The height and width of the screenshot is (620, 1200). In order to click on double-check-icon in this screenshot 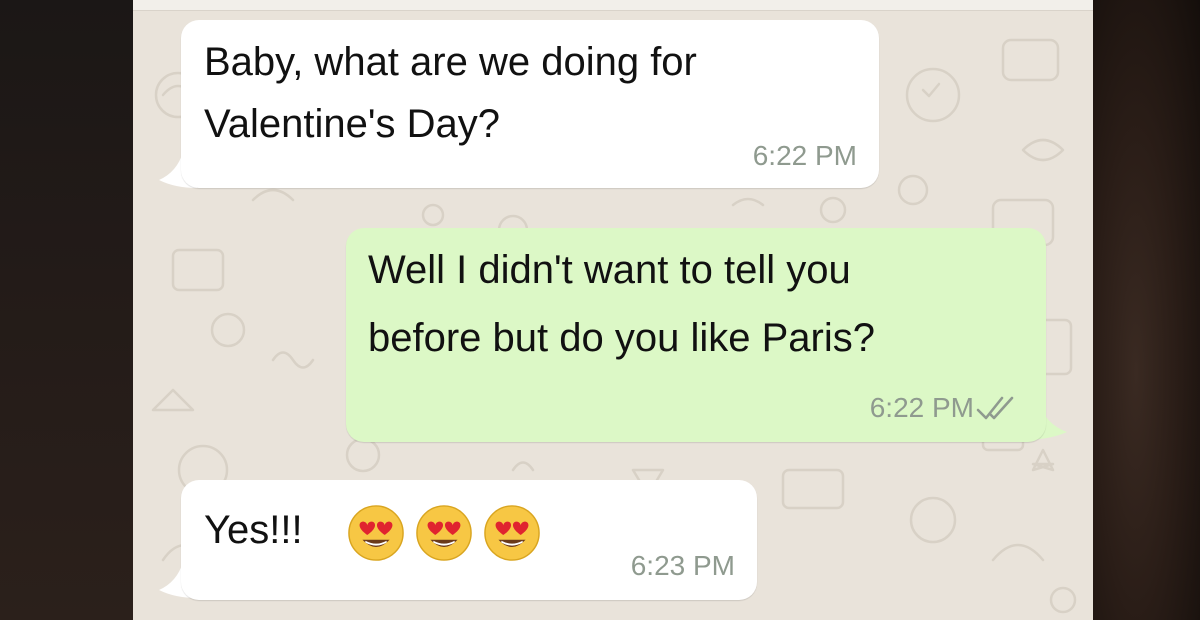, I will do `click(995, 408)`.